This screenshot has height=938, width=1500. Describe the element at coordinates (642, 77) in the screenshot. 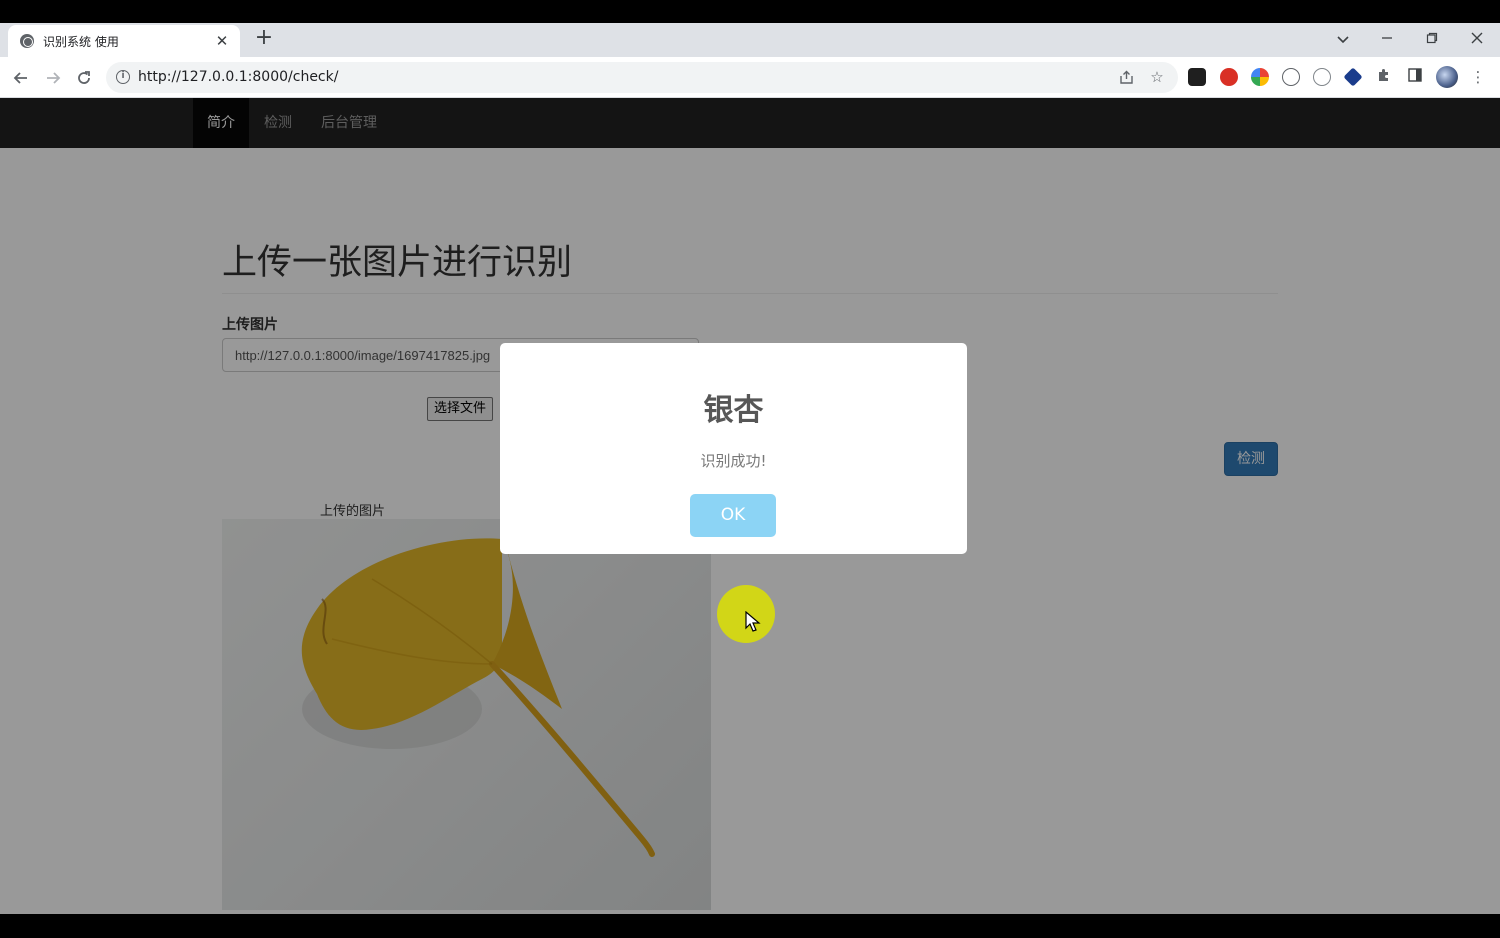

I see `address-bar: i http://127.0.0.1:8000/check/ ☆` at that location.